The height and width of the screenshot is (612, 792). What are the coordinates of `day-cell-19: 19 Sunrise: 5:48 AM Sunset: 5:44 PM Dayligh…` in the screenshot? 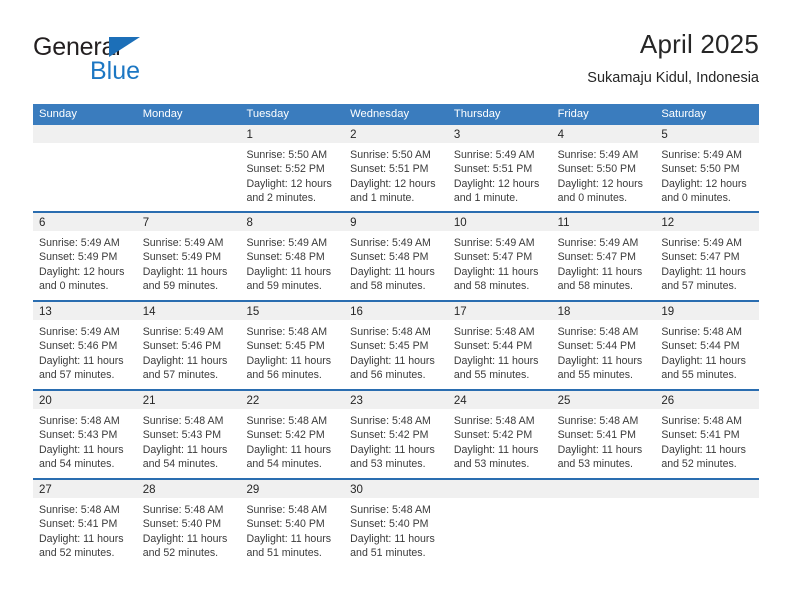 It's located at (707, 345).